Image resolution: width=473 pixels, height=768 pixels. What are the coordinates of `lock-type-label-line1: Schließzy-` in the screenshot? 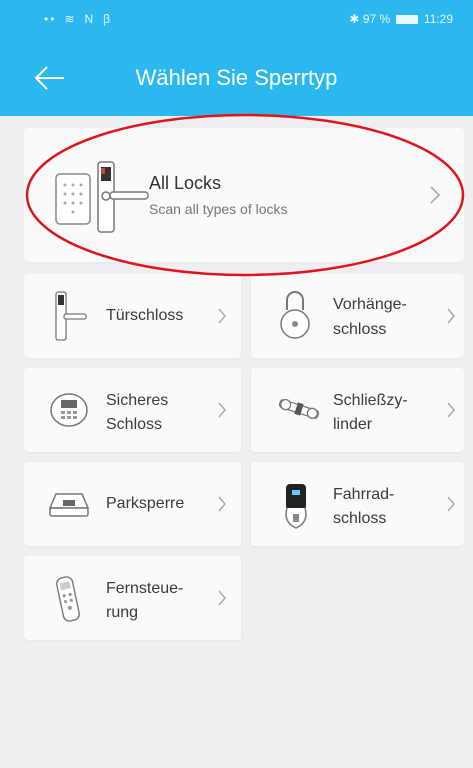 It's located at (370, 400).